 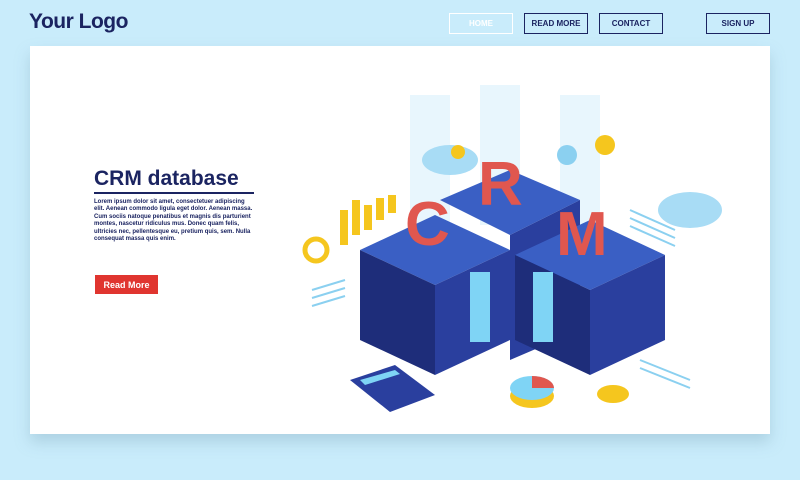 I want to click on donut-chart-icon, so click(x=316, y=250).